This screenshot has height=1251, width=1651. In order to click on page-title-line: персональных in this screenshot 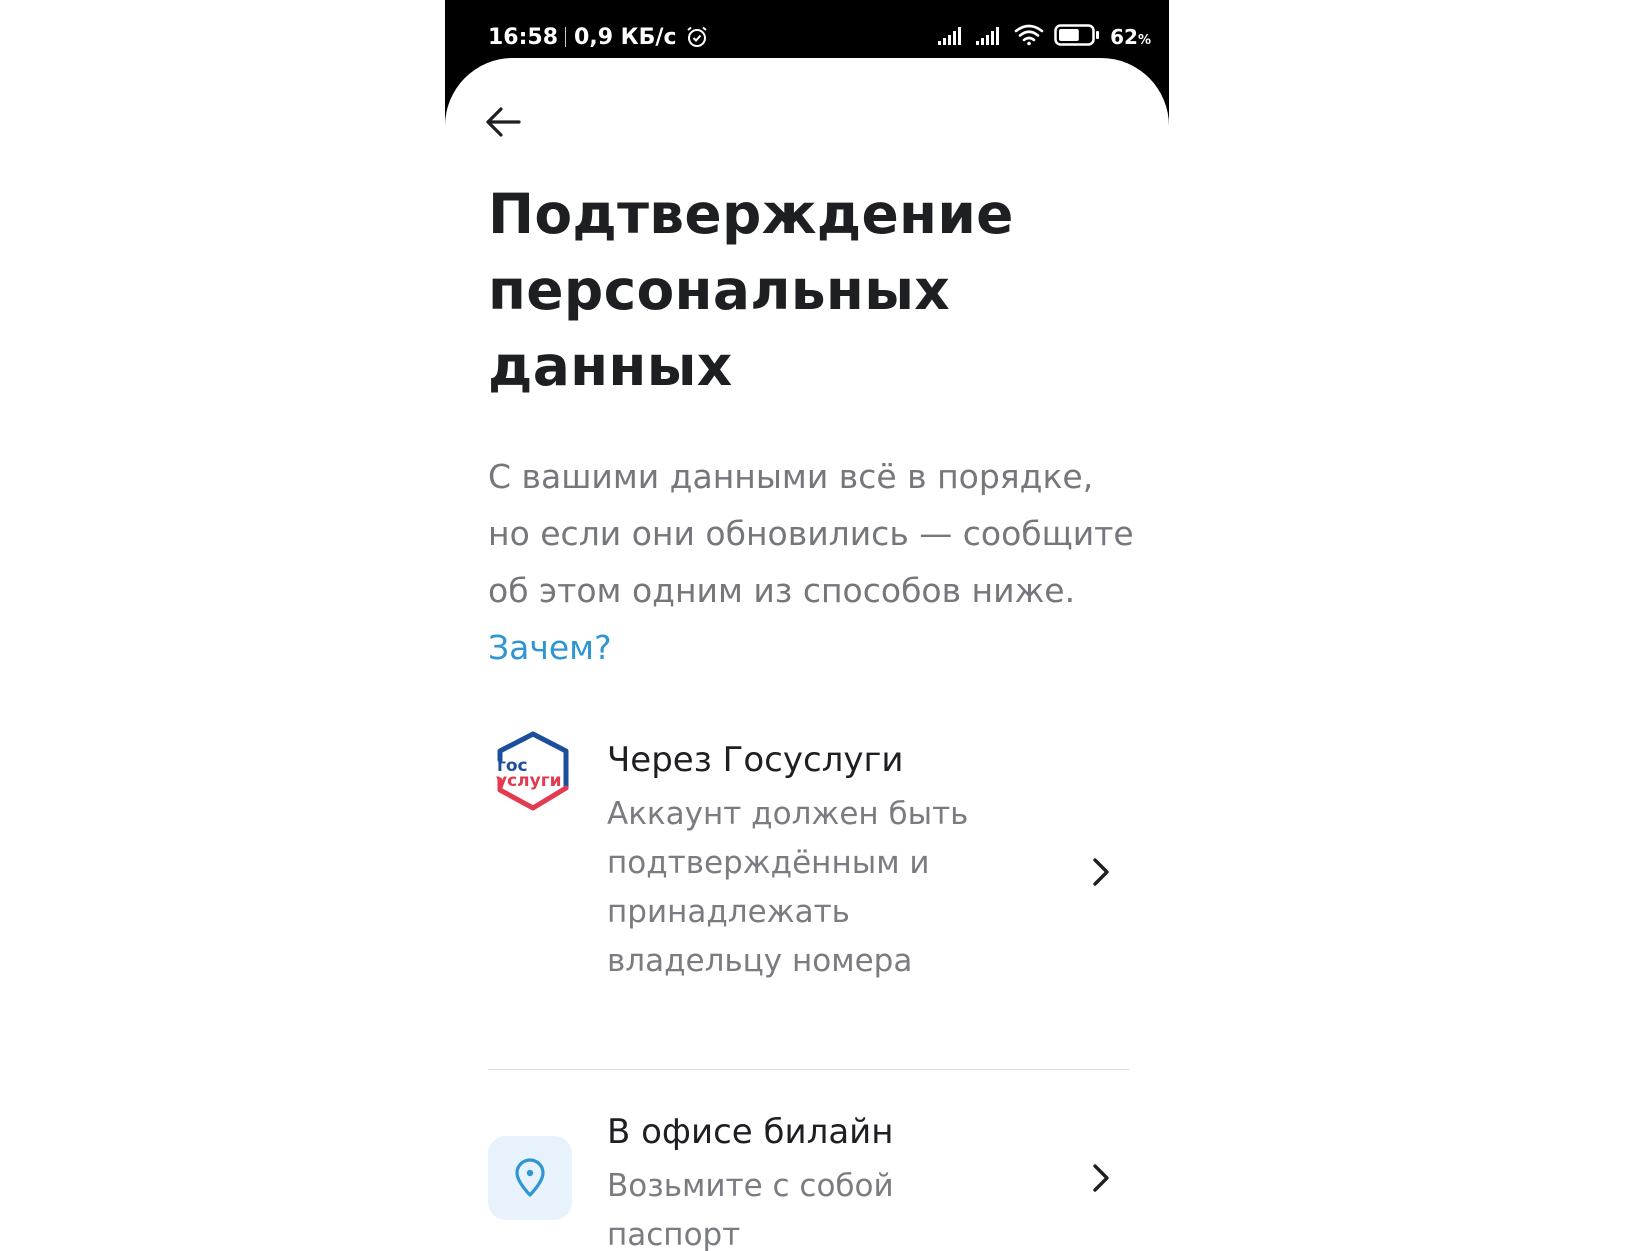, I will do `click(719, 290)`.